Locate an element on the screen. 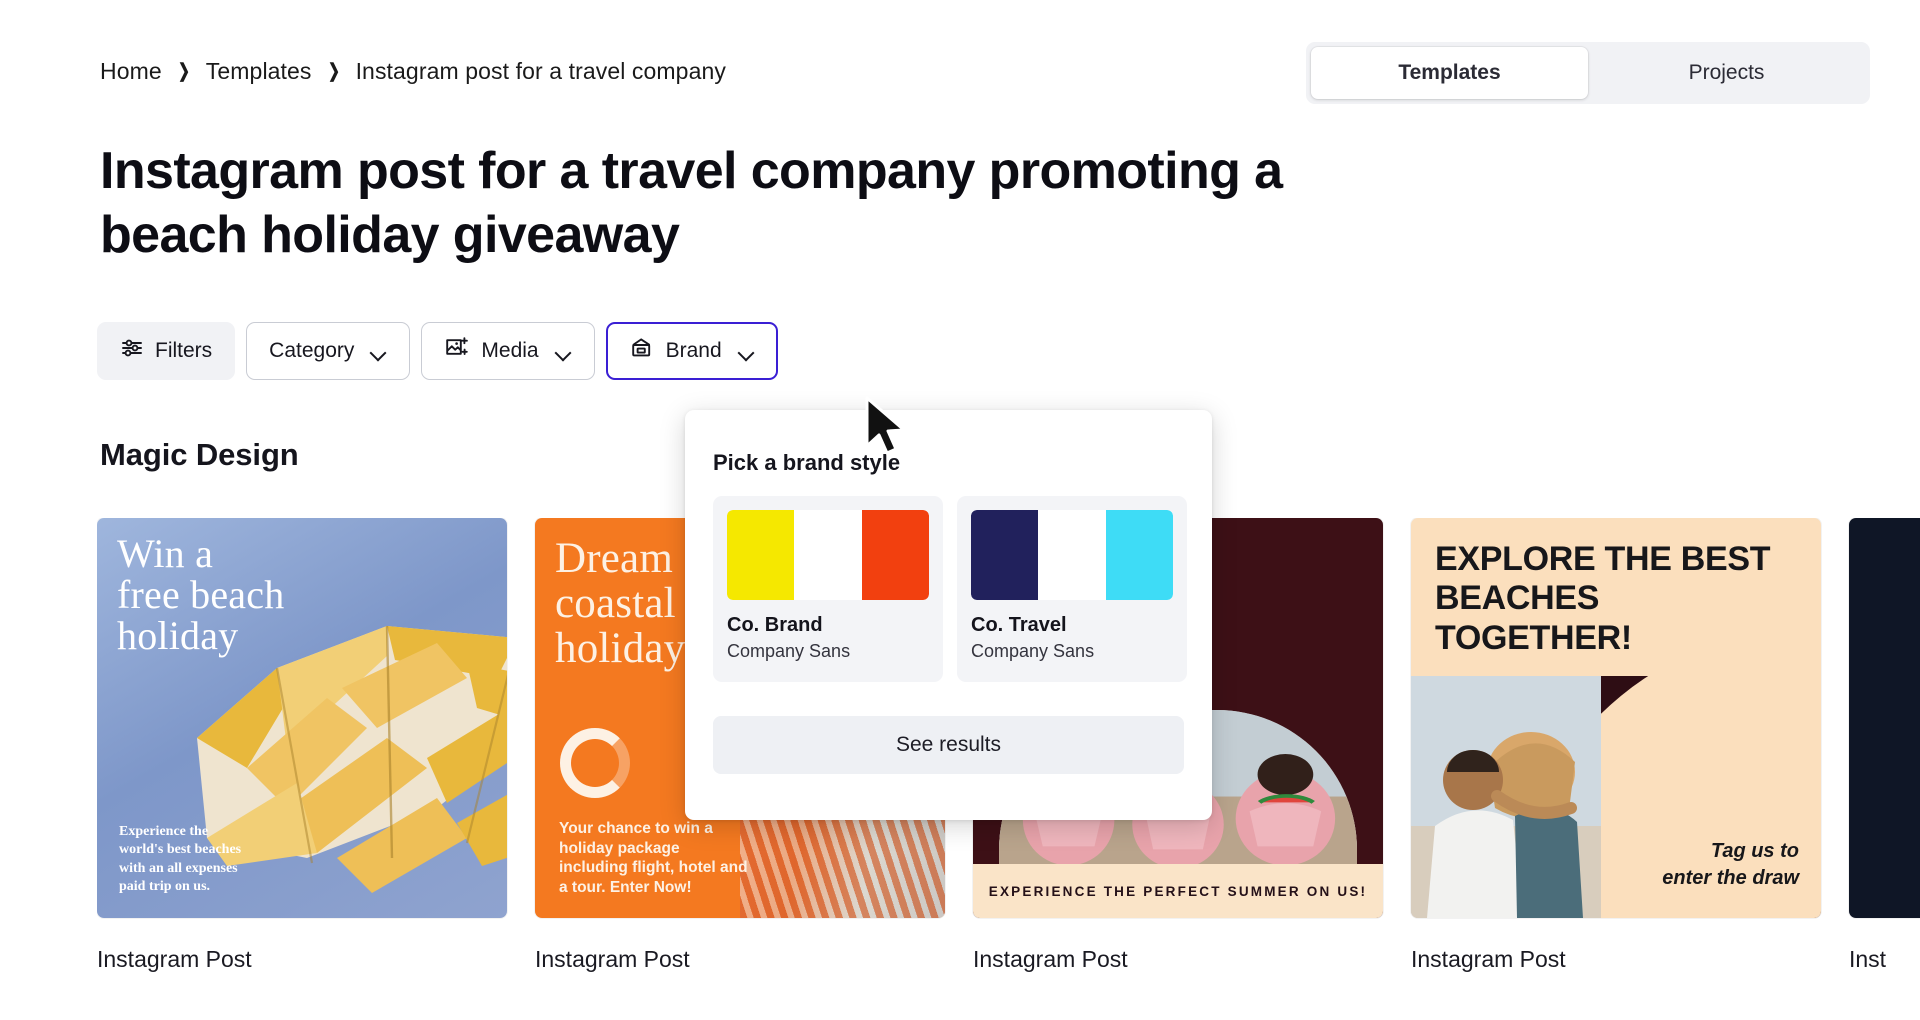 The image size is (1920, 1020). tab-templates: Templates is located at coordinates (1449, 73).